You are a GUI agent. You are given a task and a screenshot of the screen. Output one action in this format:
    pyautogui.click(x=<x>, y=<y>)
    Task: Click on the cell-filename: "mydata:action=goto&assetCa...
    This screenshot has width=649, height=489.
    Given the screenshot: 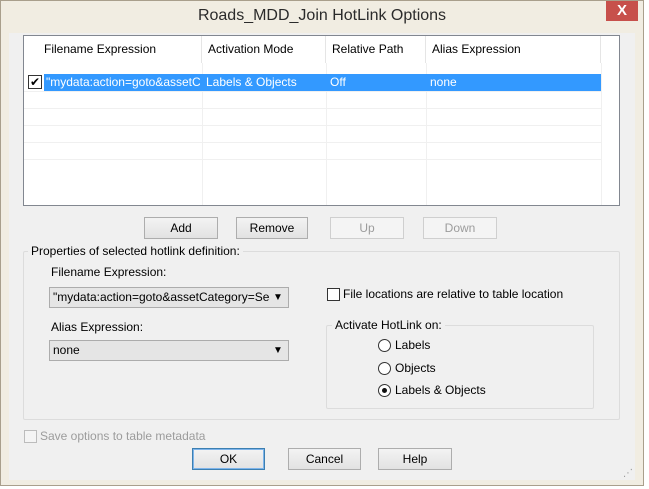 What is the action you would take?
    pyautogui.click(x=123, y=82)
    